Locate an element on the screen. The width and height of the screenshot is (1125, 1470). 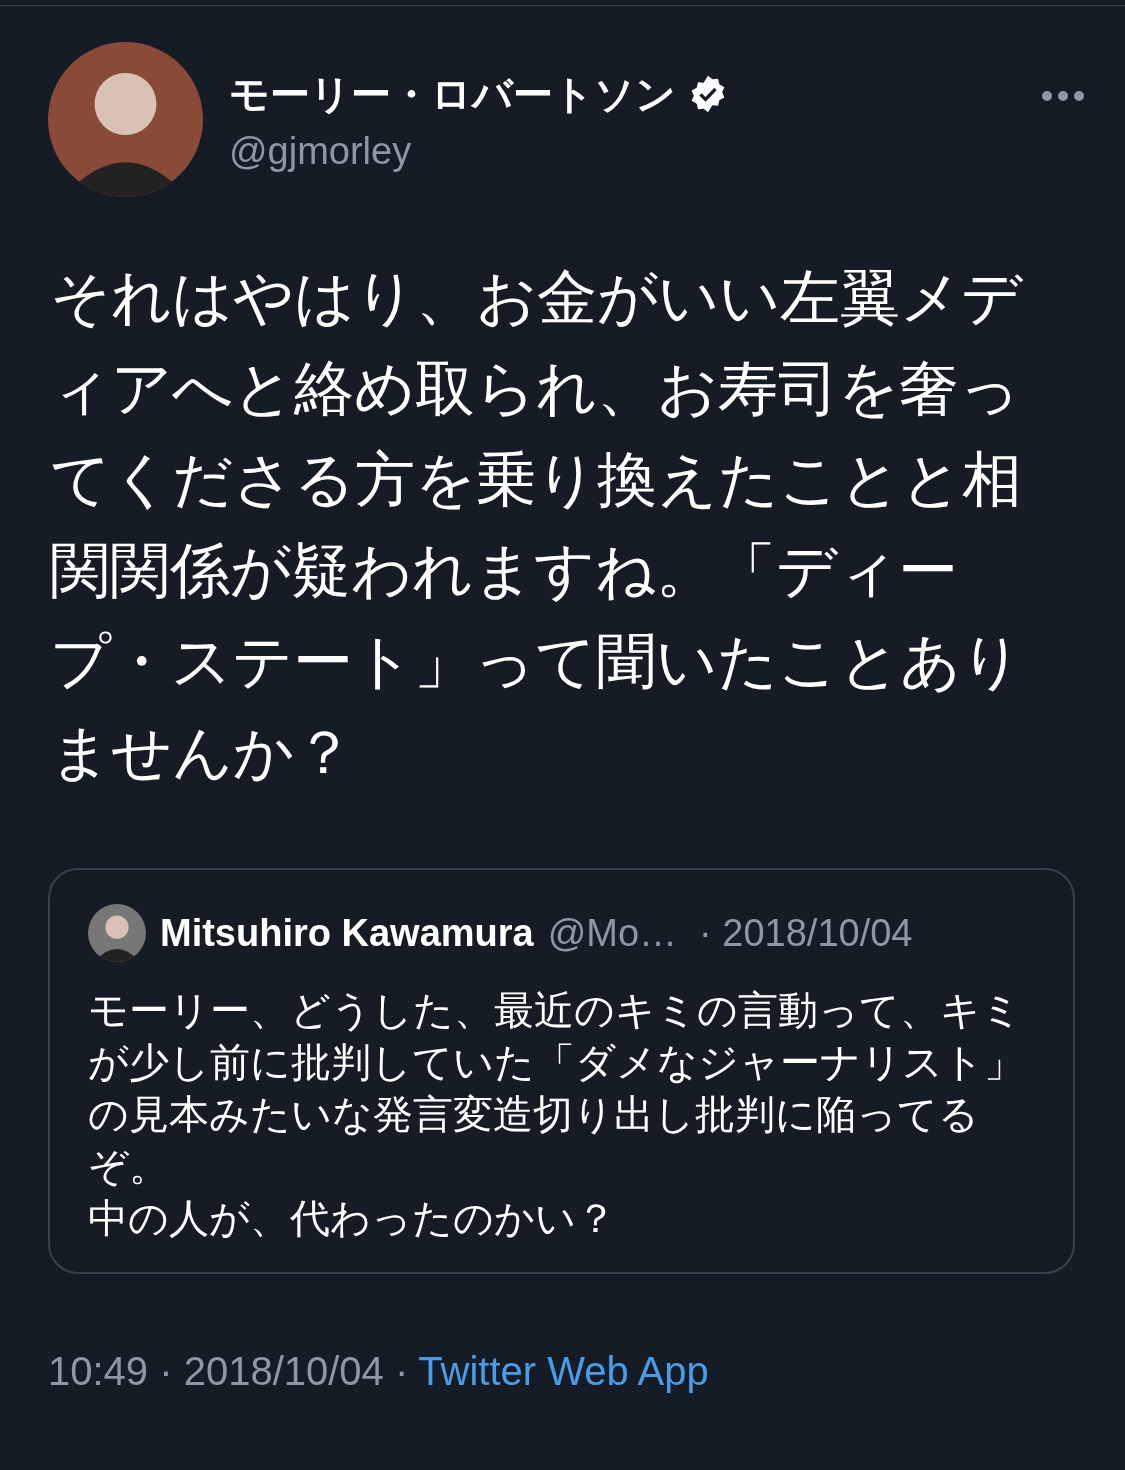
quoted-text: 中の人が、代わったのかい？ is located at coordinates (352, 1218).